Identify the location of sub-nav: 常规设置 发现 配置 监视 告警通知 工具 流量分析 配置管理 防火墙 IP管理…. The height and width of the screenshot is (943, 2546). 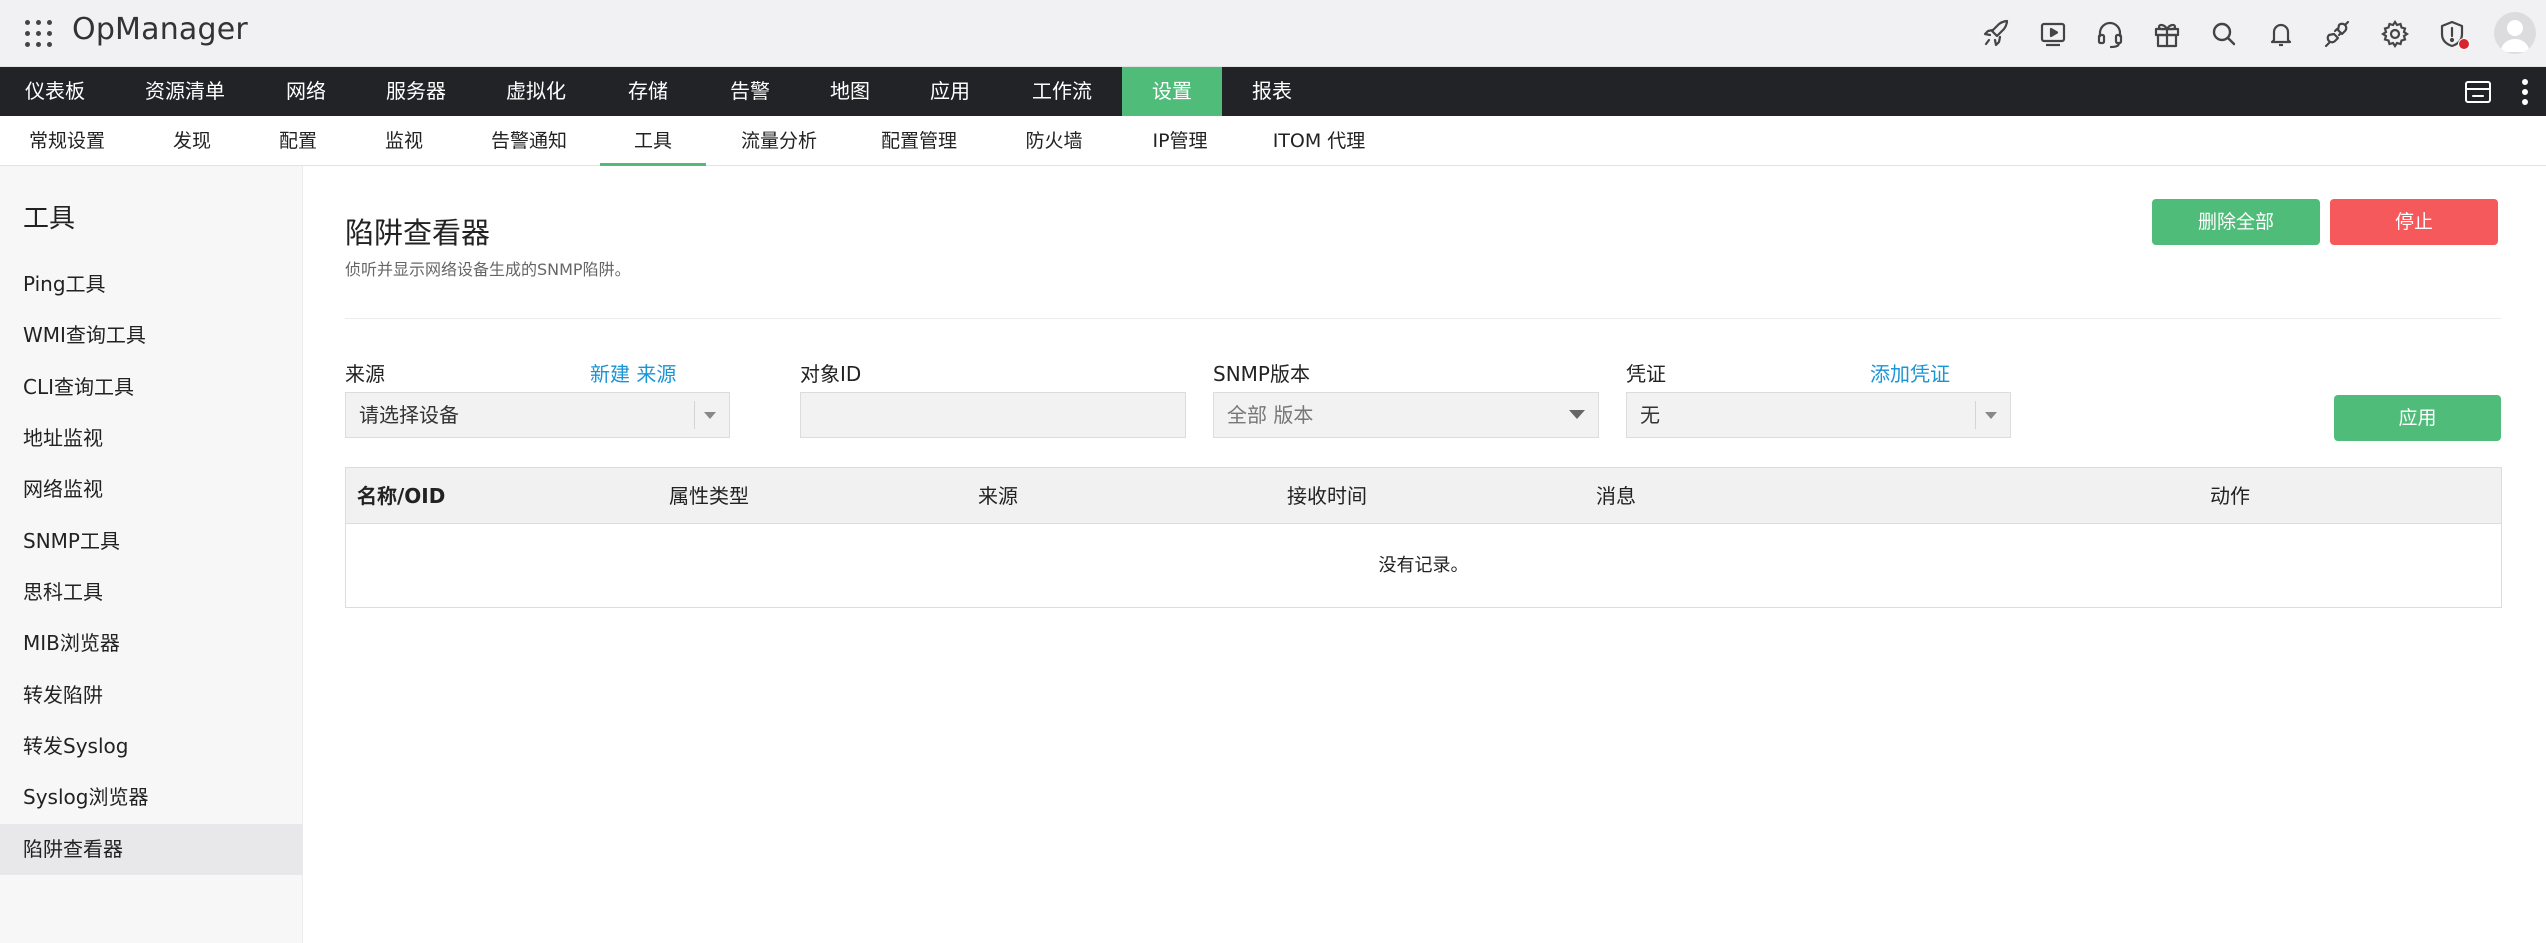
(1273, 141).